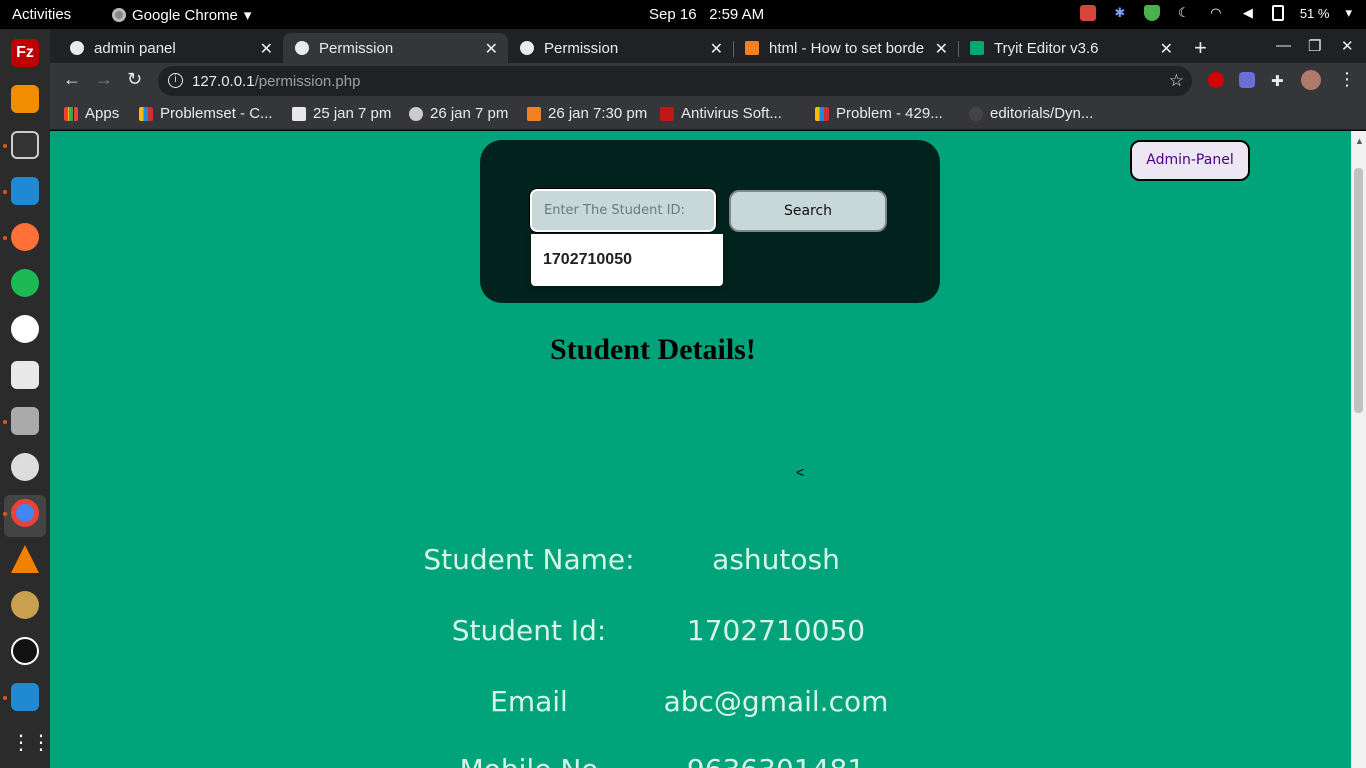  Describe the element at coordinates (25, 283) in the screenshot. I see `spotify-icon` at that location.